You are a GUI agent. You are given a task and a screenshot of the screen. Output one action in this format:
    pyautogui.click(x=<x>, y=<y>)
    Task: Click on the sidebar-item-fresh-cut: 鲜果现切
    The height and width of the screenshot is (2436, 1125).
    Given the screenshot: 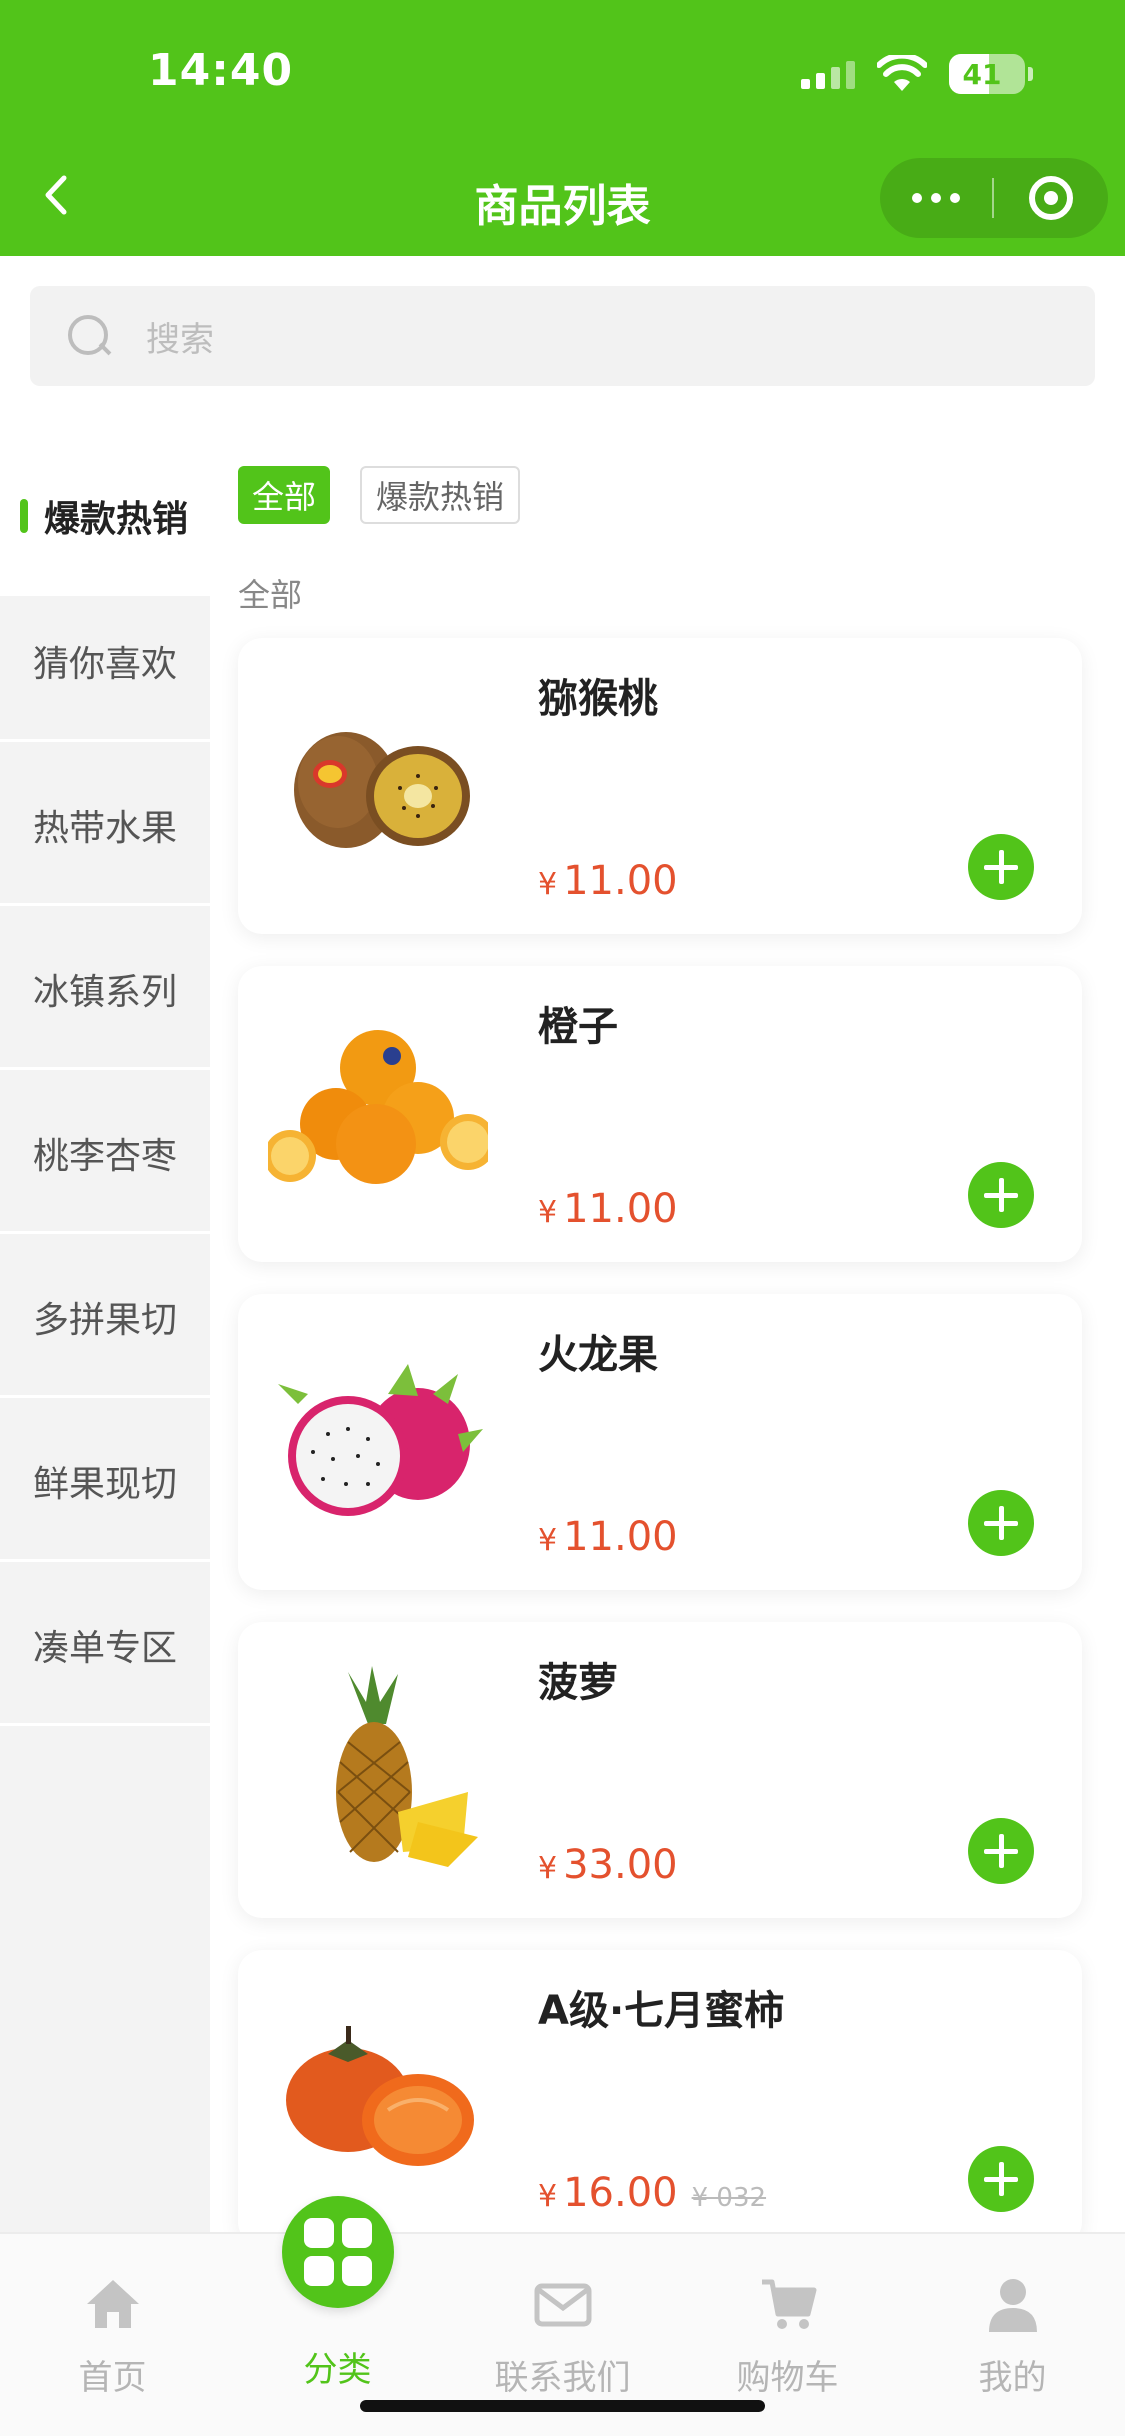 What is the action you would take?
    pyautogui.click(x=105, y=1482)
    